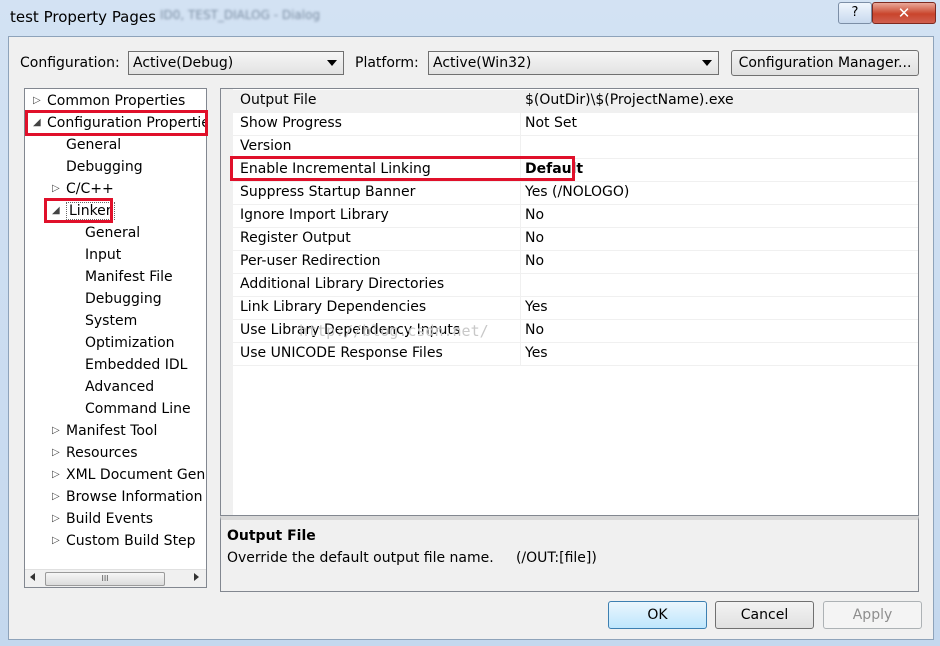 The height and width of the screenshot is (646, 940). Describe the element at coordinates (136, 475) in the screenshot. I see `tree-item-label: XML Document Gene` at that location.